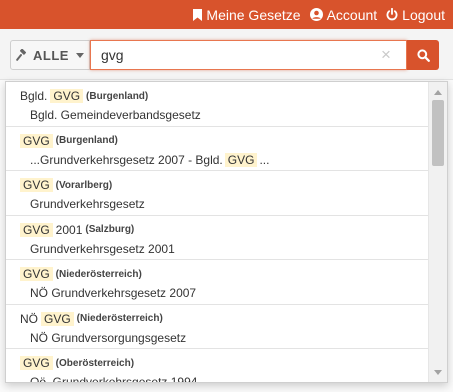  I want to click on suggestion-item: GVG (Vorarlberg) Grundverkehrsgesetz, so click(217, 193).